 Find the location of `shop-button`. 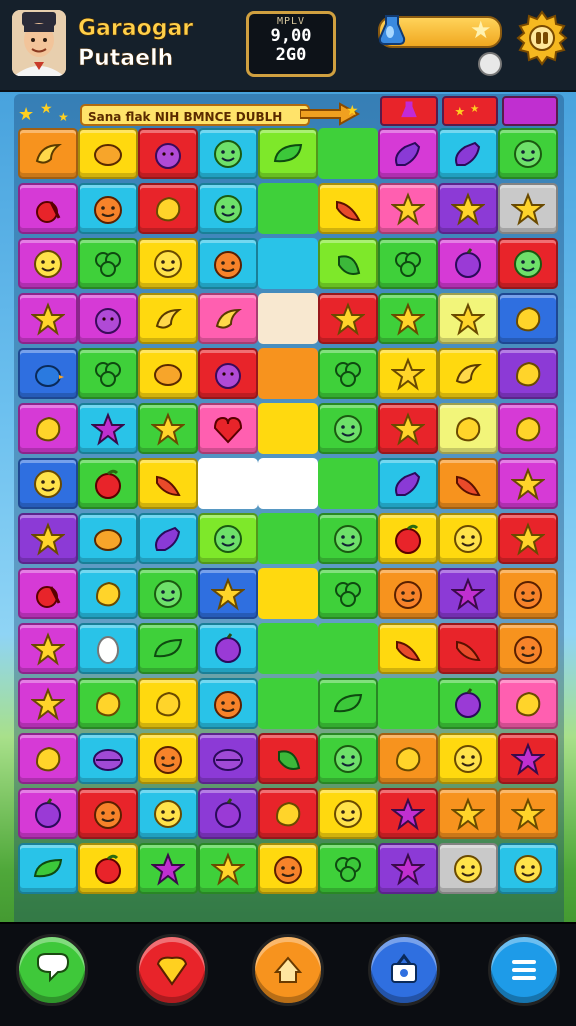

shop-button is located at coordinates (404, 970).